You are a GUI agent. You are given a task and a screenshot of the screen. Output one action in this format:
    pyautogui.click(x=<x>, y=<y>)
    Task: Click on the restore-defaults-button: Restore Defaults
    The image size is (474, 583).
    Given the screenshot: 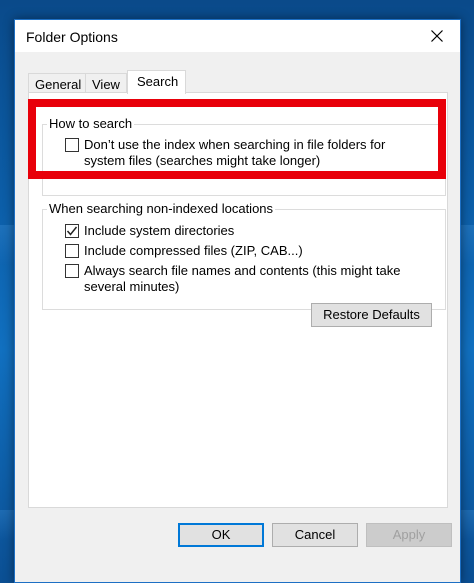 What is the action you would take?
    pyautogui.click(x=371, y=315)
    